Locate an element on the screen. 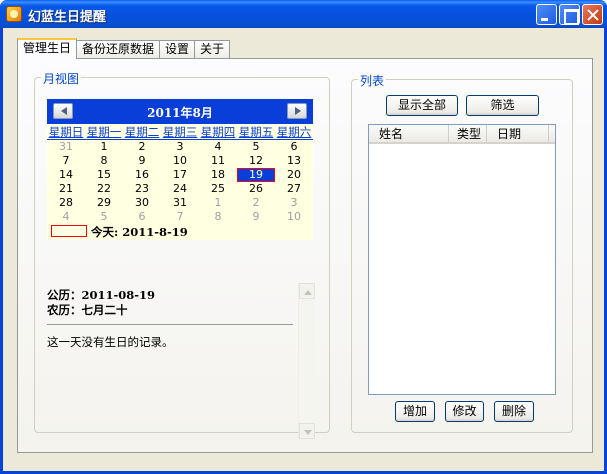 Image resolution: width=607 pixels, height=474 pixels. calendar-day: 15 is located at coordinates (104, 175).